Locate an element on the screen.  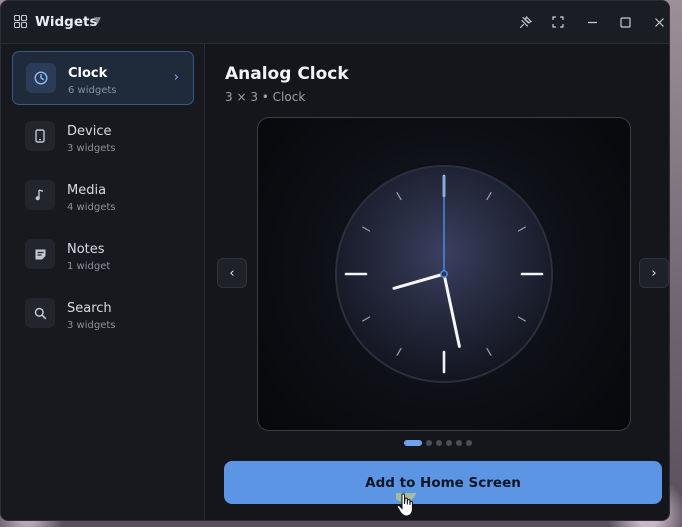
note-icon is located at coordinates (40, 254).